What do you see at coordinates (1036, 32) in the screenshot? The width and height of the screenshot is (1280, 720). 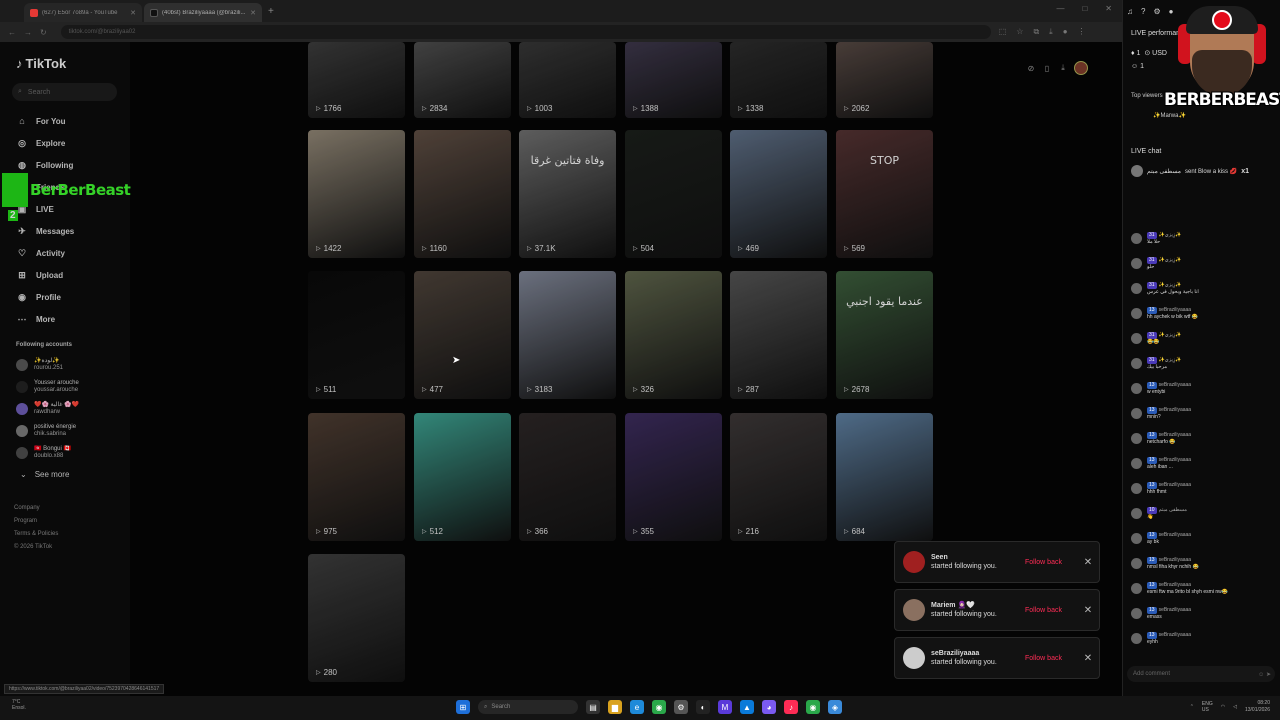 I see `extensions-icon: ⧉` at bounding box center [1036, 32].